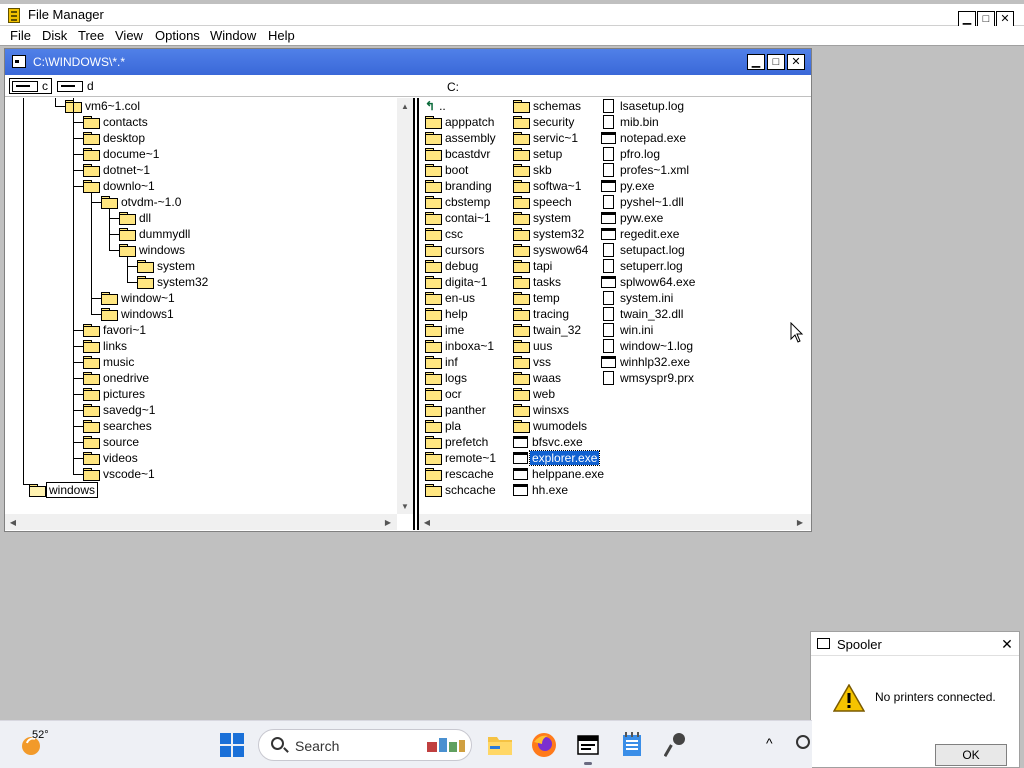  I want to click on network-icon, so click(803, 742).